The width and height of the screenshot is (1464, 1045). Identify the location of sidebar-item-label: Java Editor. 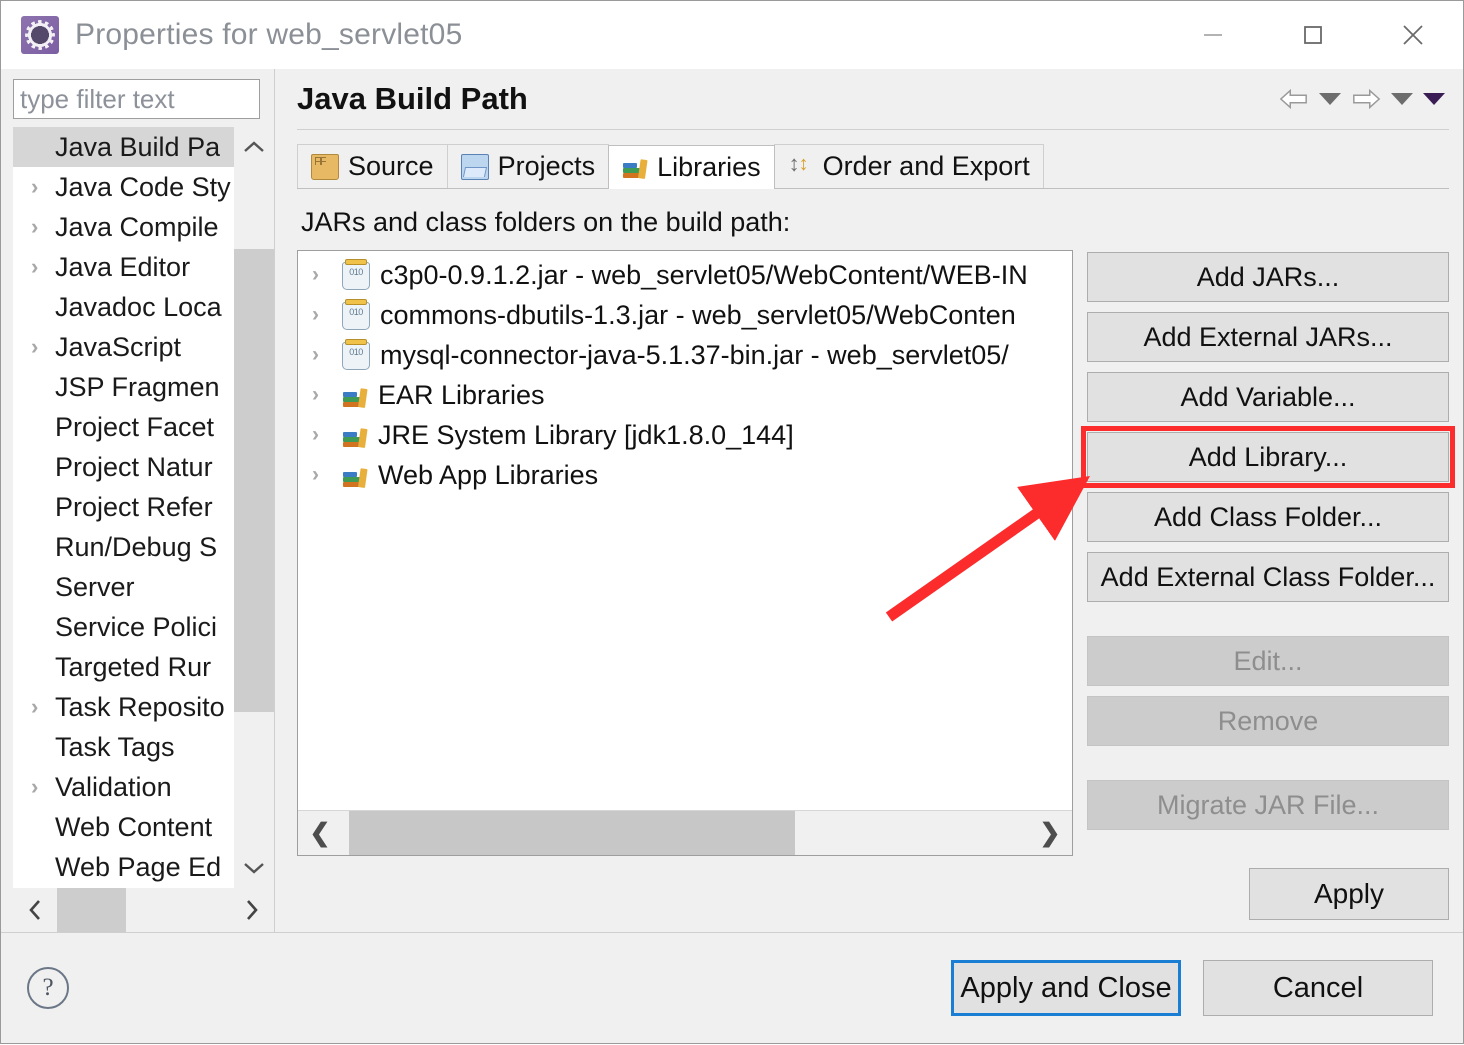
(123, 266).